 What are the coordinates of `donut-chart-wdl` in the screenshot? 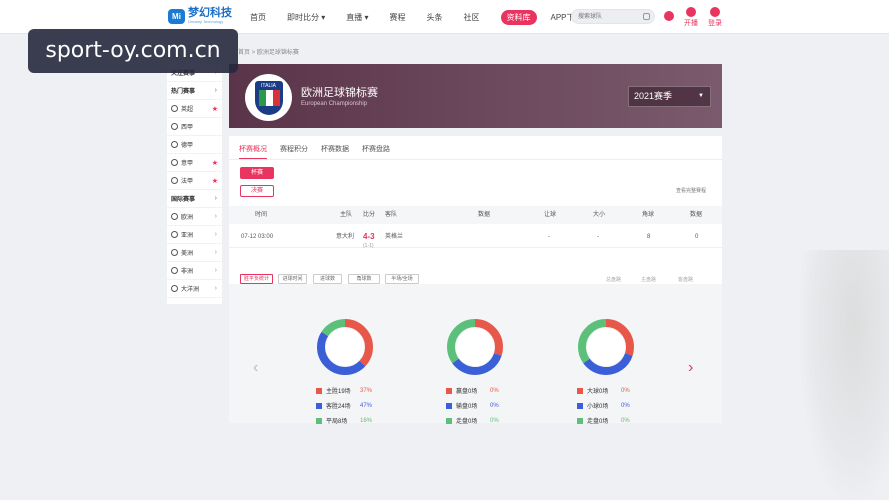 It's located at (345, 347).